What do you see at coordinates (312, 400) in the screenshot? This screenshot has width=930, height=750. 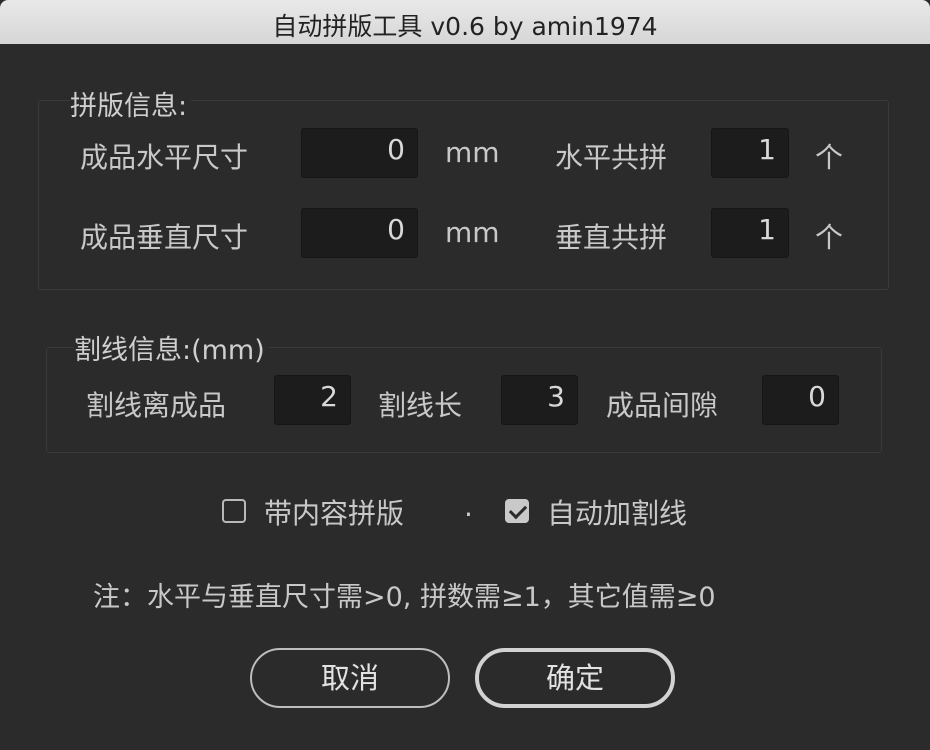 I see `cut-offset-input: 2` at bounding box center [312, 400].